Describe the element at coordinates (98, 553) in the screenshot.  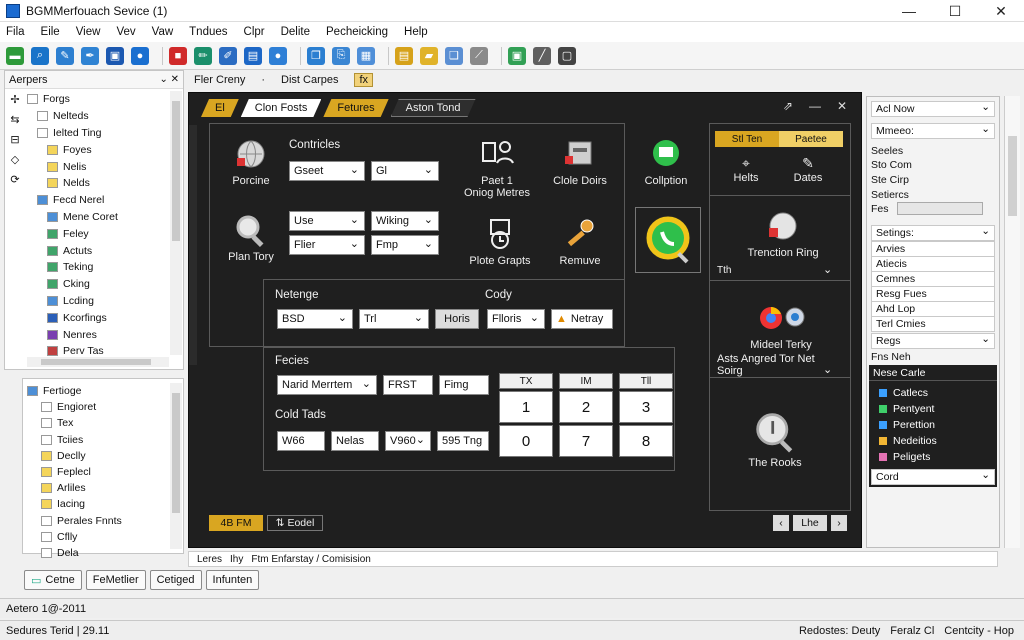
I see `tree-item: Dela` at that location.